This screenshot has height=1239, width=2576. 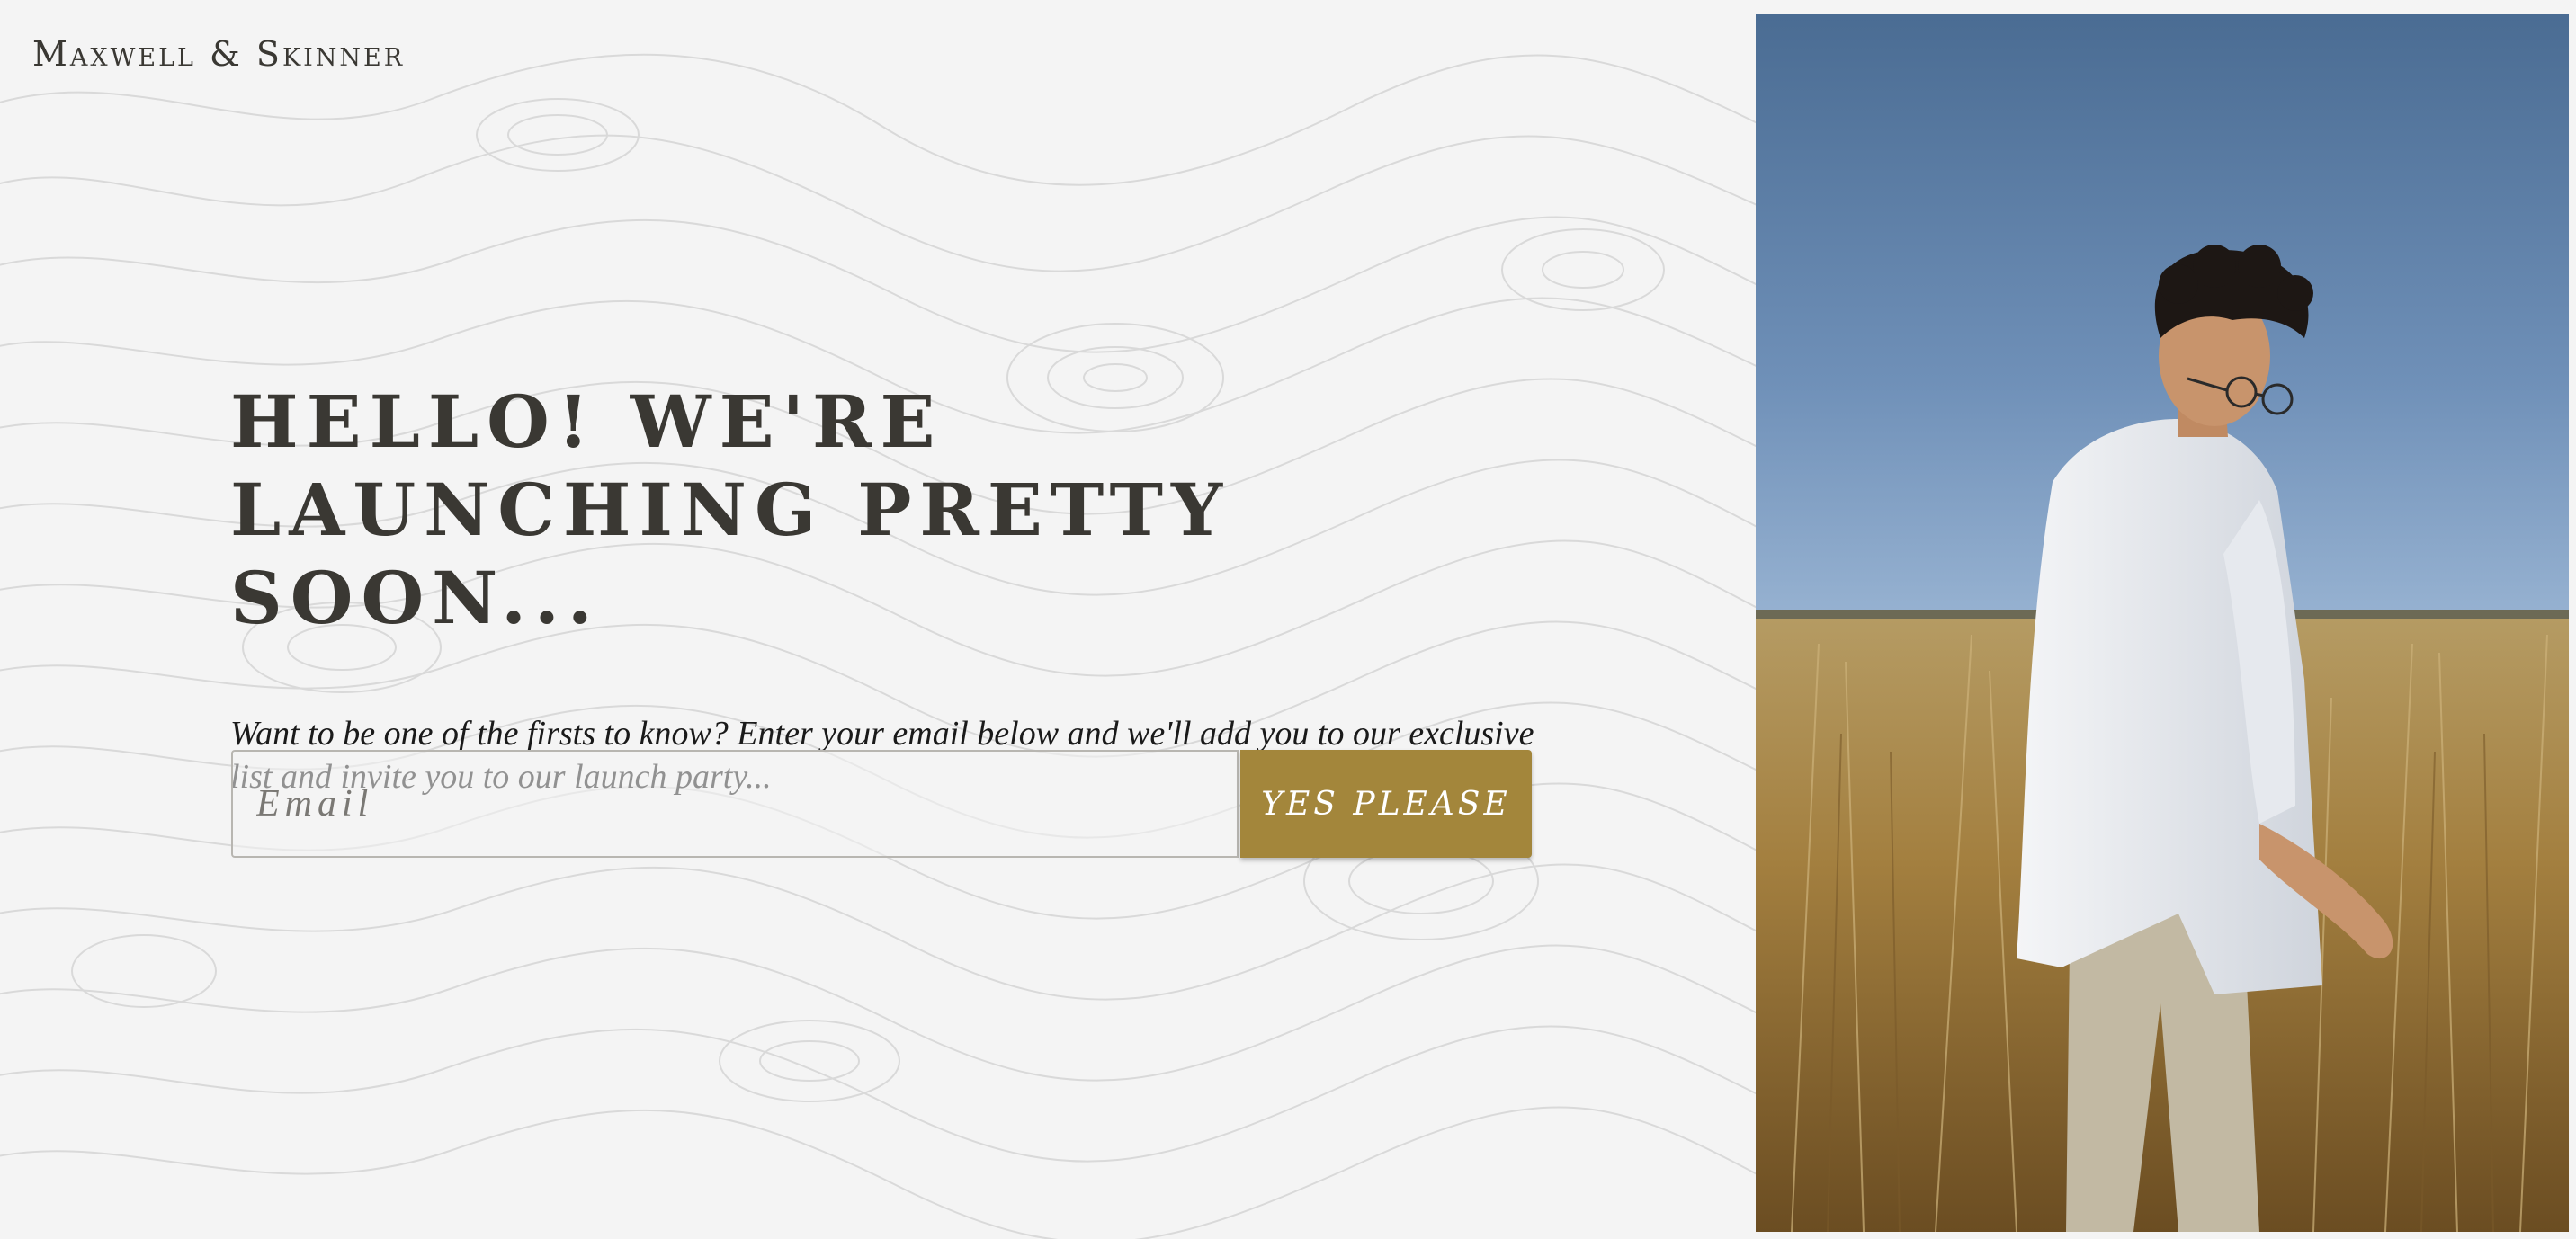 What do you see at coordinates (735, 804) in the screenshot?
I see `email-input` at bounding box center [735, 804].